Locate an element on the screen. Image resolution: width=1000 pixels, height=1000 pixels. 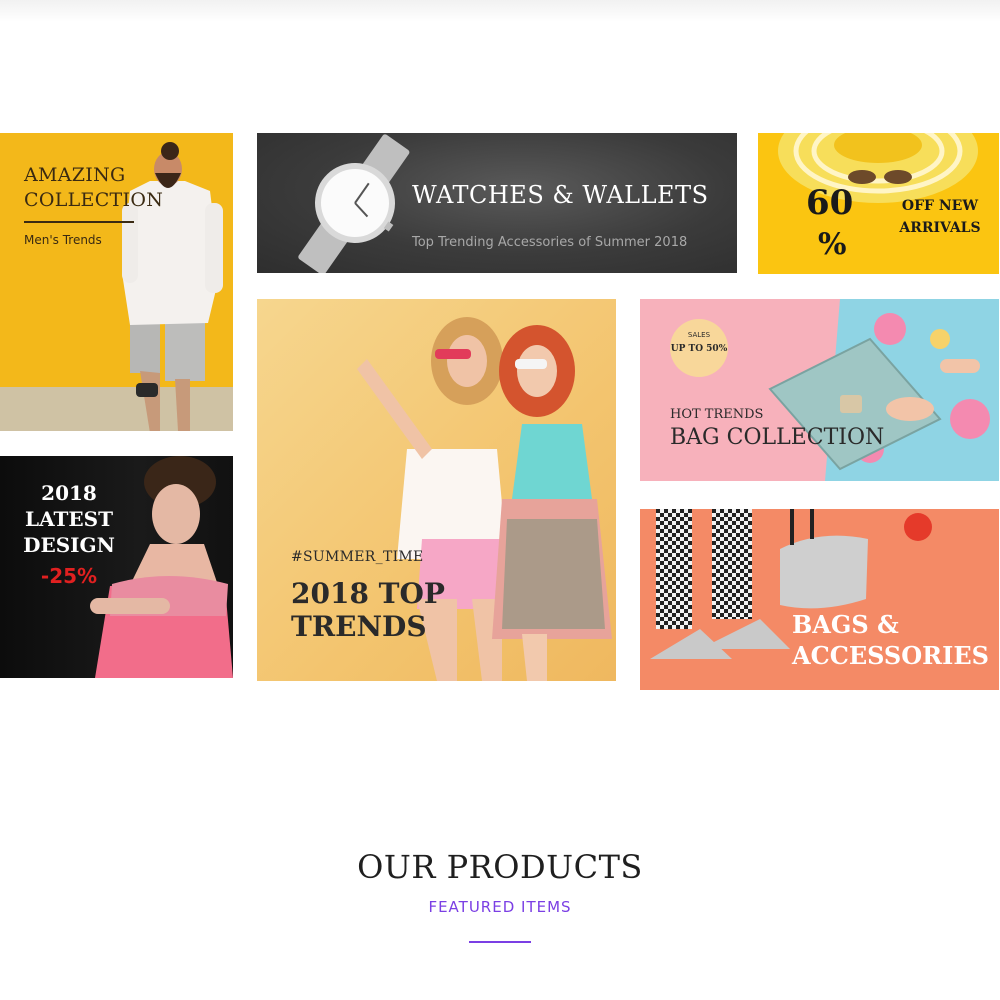
section-divider is located at coordinates (500, 942).